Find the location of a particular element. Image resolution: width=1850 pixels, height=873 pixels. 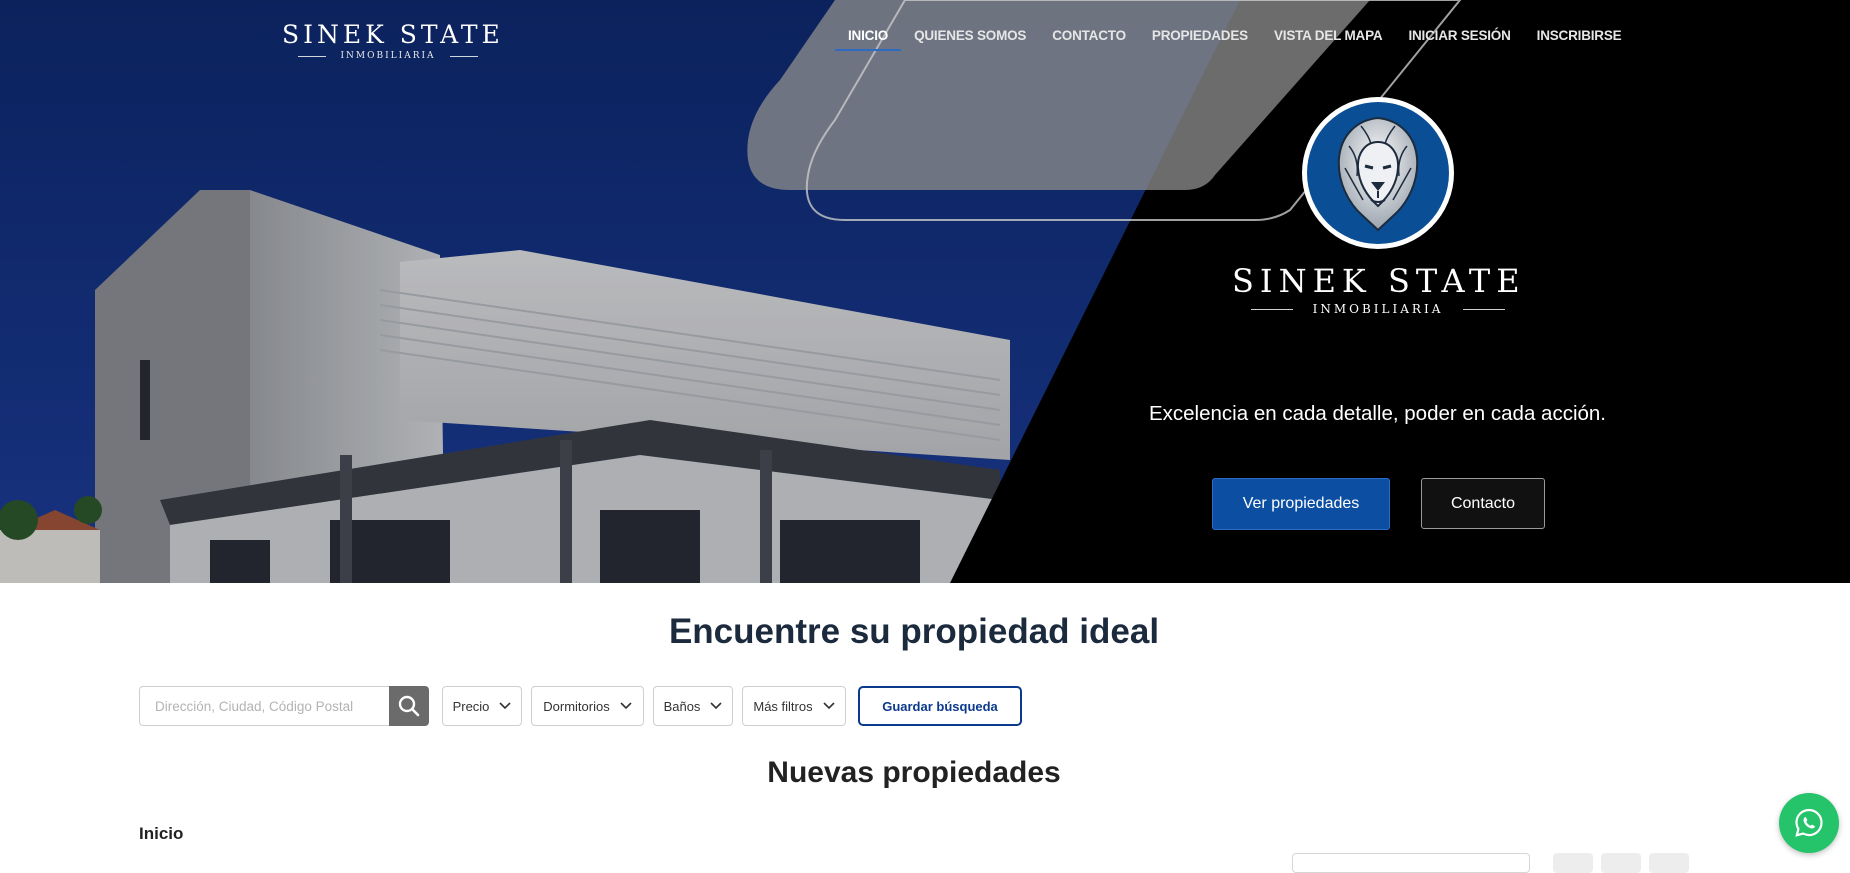

search-icon is located at coordinates (409, 706).